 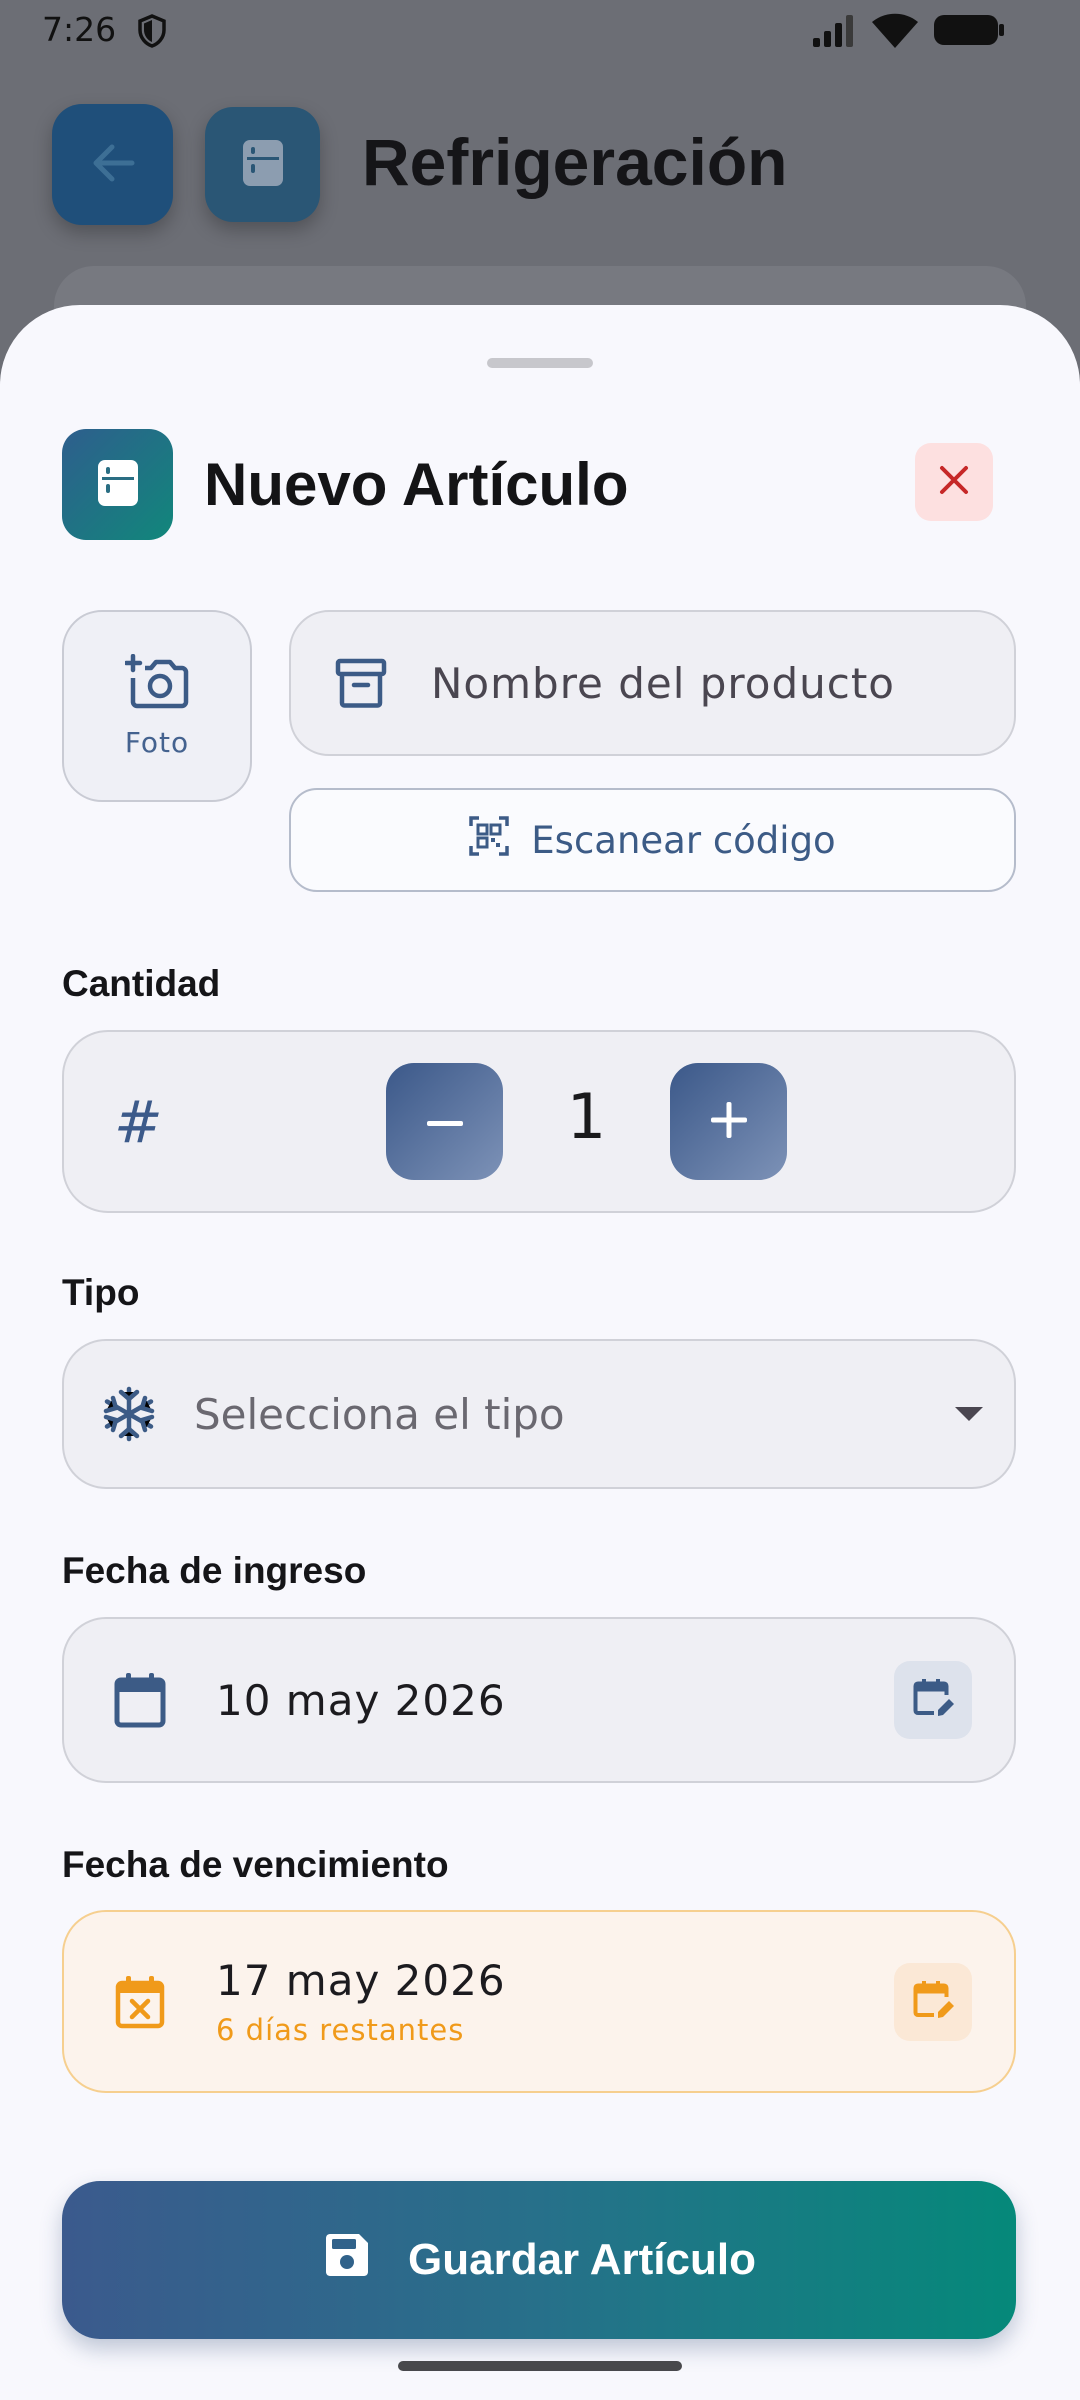 What do you see at coordinates (156, 683) in the screenshot?
I see `add-photo-icon` at bounding box center [156, 683].